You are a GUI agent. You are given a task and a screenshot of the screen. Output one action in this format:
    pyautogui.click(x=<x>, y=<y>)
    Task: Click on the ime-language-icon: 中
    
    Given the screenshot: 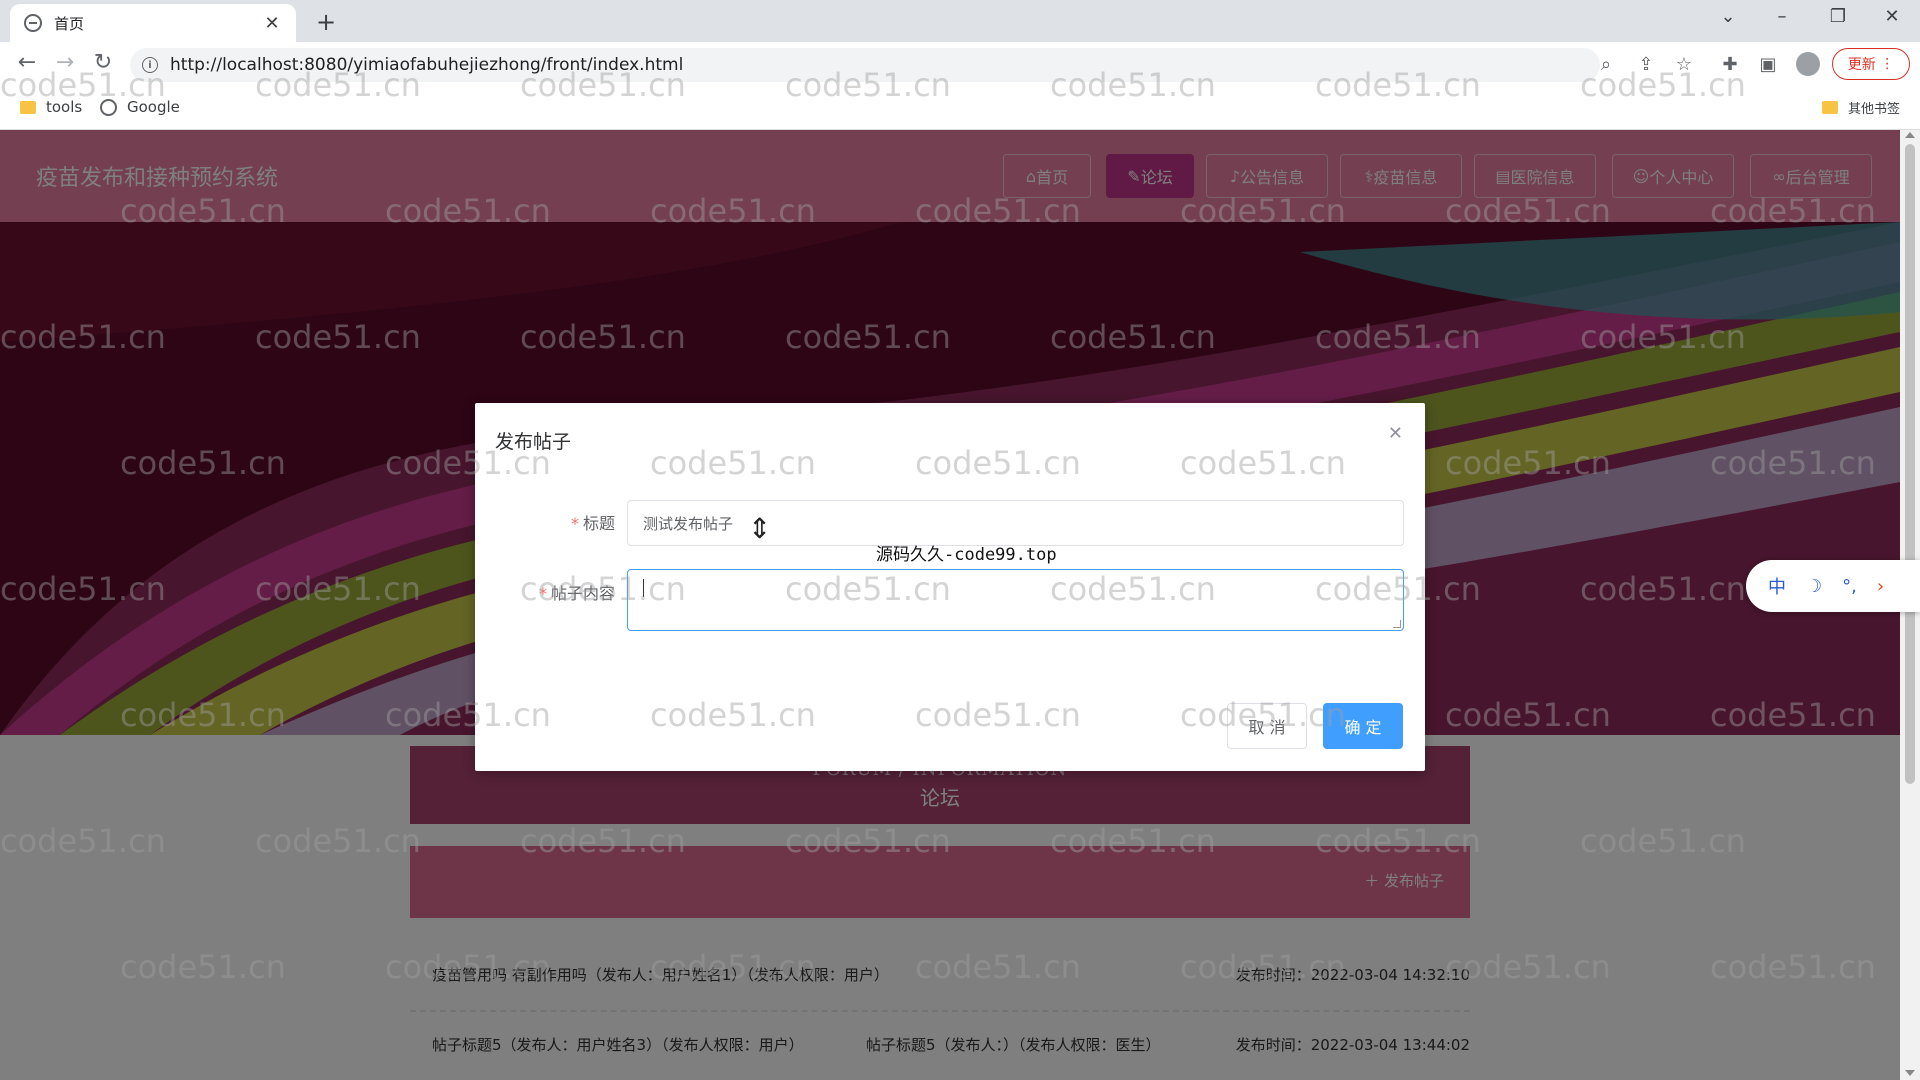 What is the action you would take?
    pyautogui.click(x=1777, y=586)
    